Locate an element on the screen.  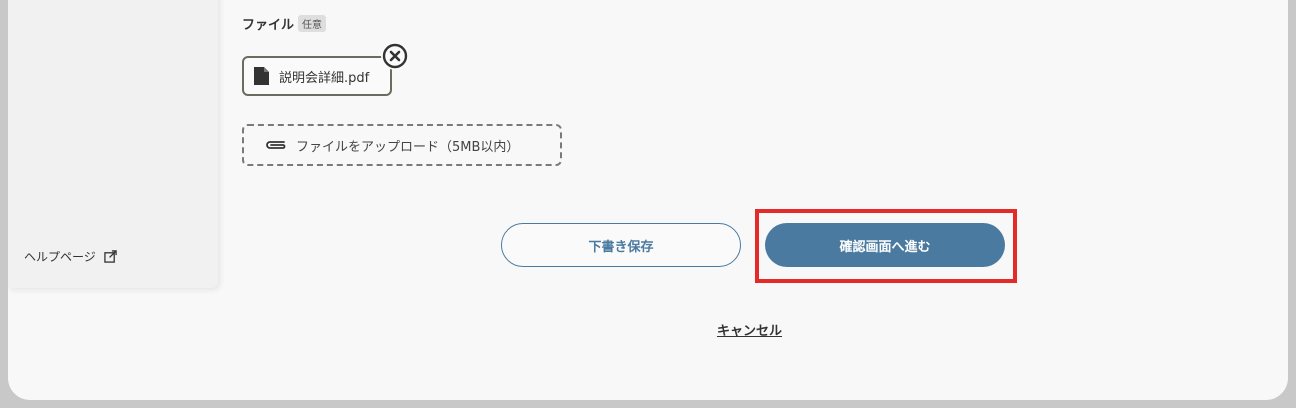
file-field-label: ファイル 任意 is located at coordinates (284, 23).